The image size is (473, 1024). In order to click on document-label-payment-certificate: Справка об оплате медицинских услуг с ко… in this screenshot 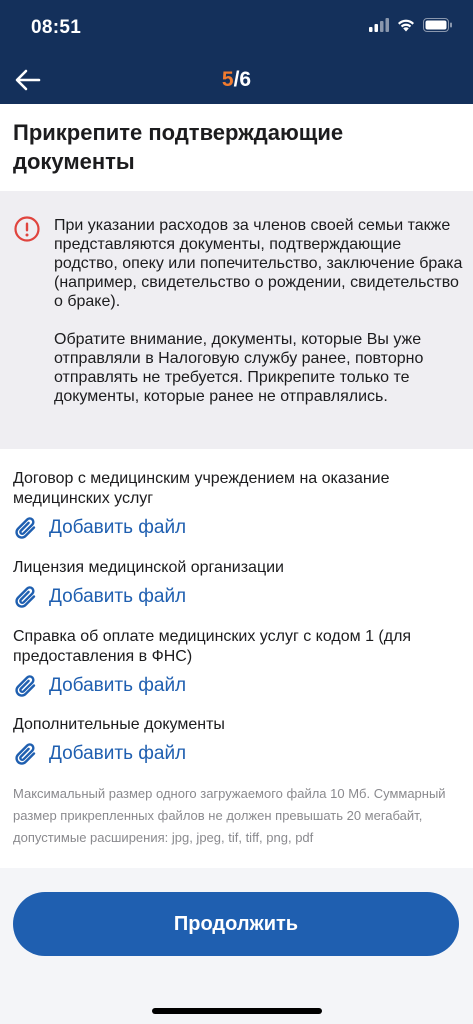, I will do `click(212, 646)`.